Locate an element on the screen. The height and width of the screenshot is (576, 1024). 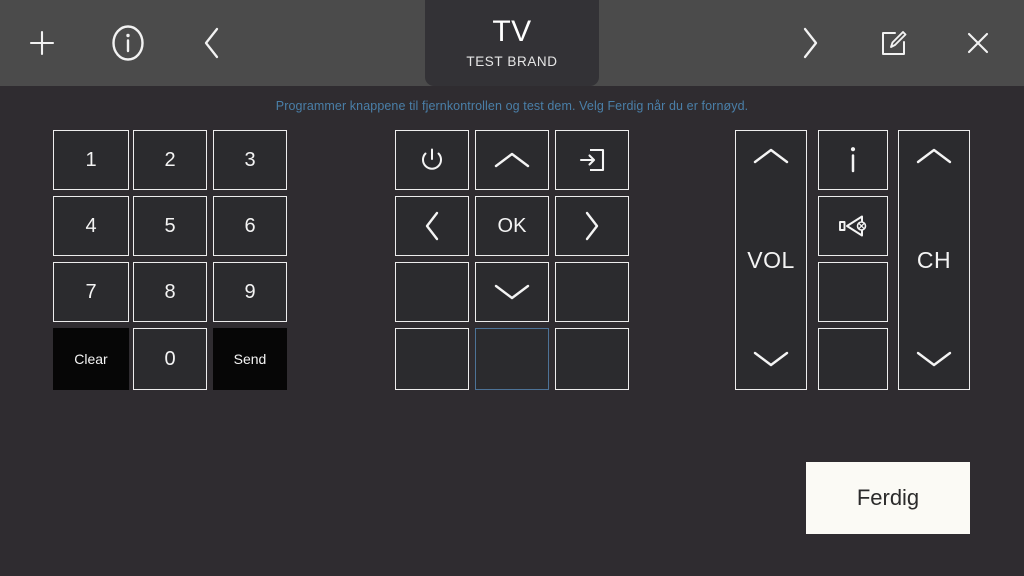
mute-icon is located at coordinates (853, 226).